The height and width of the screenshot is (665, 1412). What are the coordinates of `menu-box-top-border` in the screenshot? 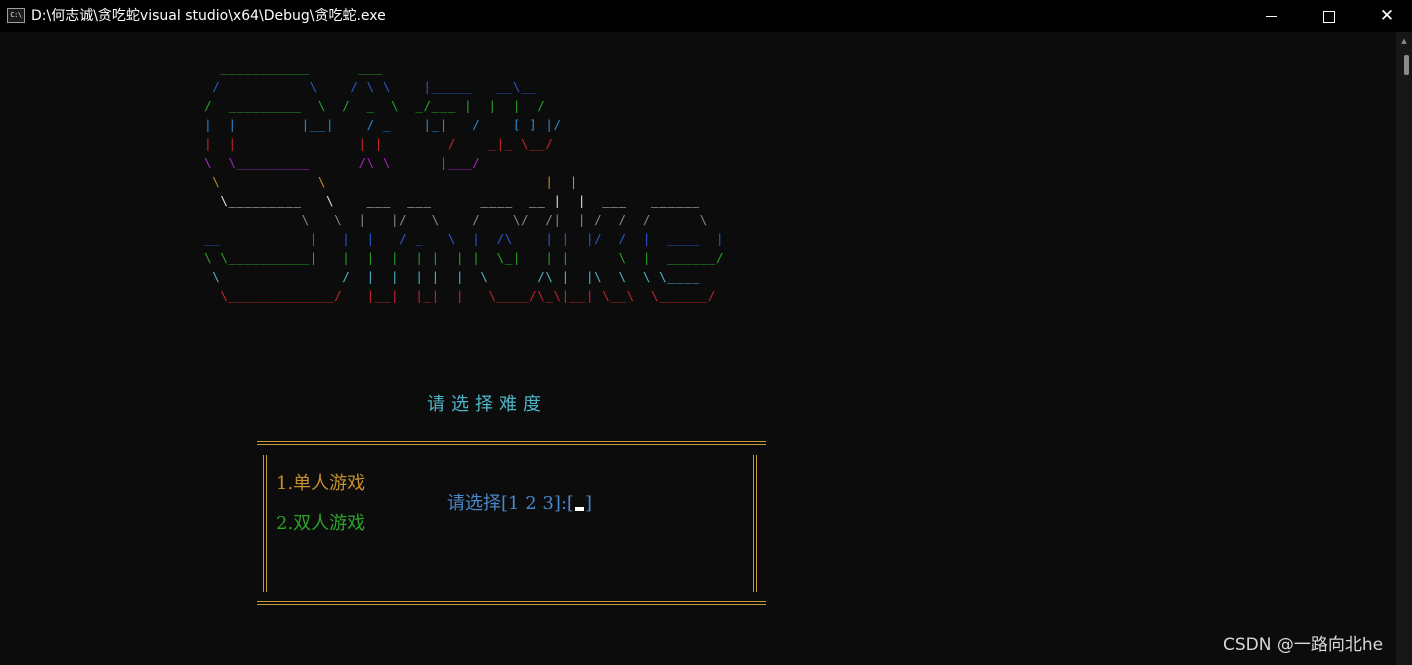 It's located at (511, 443).